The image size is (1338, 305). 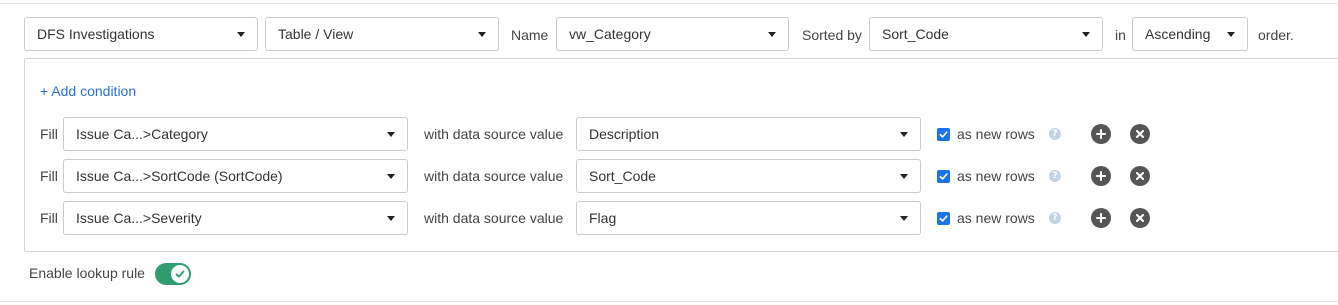 What do you see at coordinates (142, 134) in the screenshot?
I see `target-field-value: Issue Ca...>Category` at bounding box center [142, 134].